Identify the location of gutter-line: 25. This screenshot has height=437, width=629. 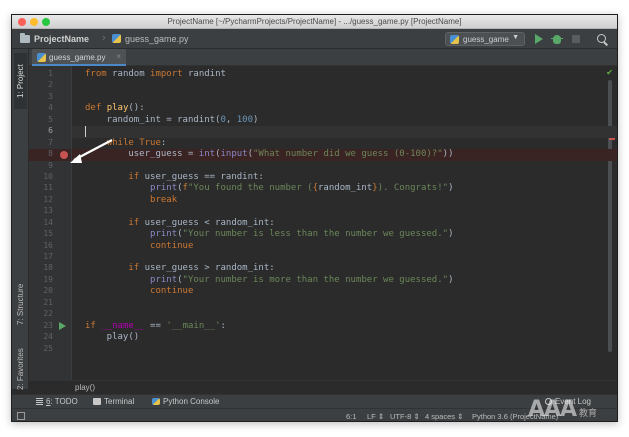
(50, 349).